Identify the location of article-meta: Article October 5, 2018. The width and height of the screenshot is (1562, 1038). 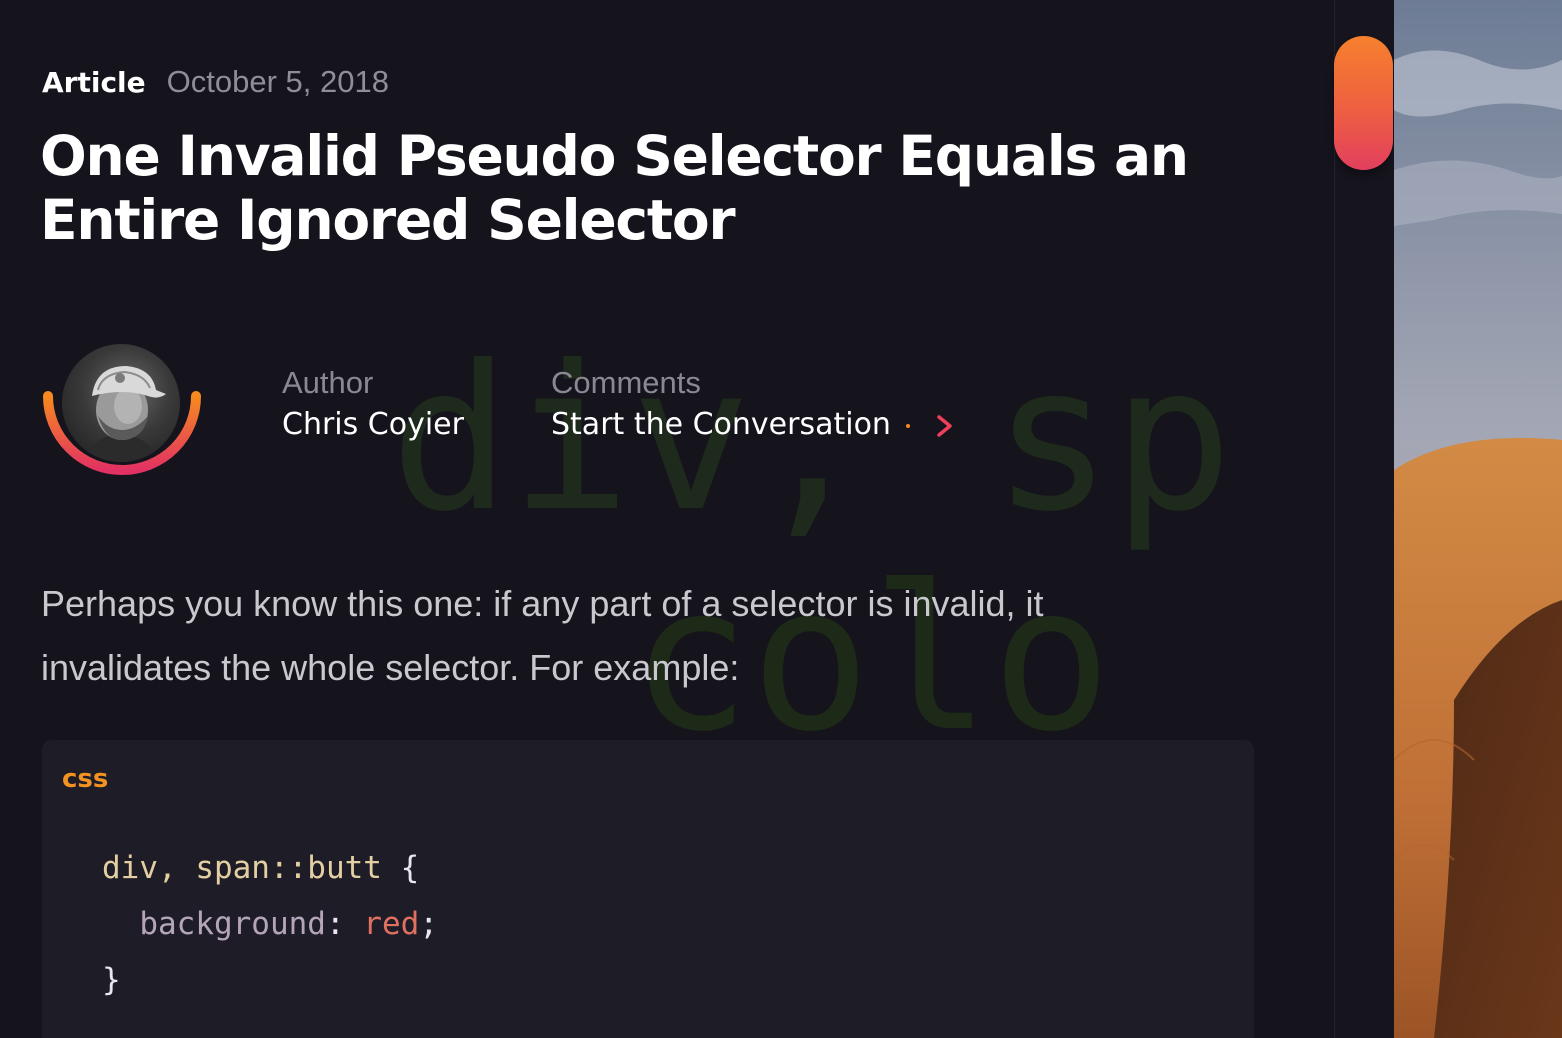
(215, 82).